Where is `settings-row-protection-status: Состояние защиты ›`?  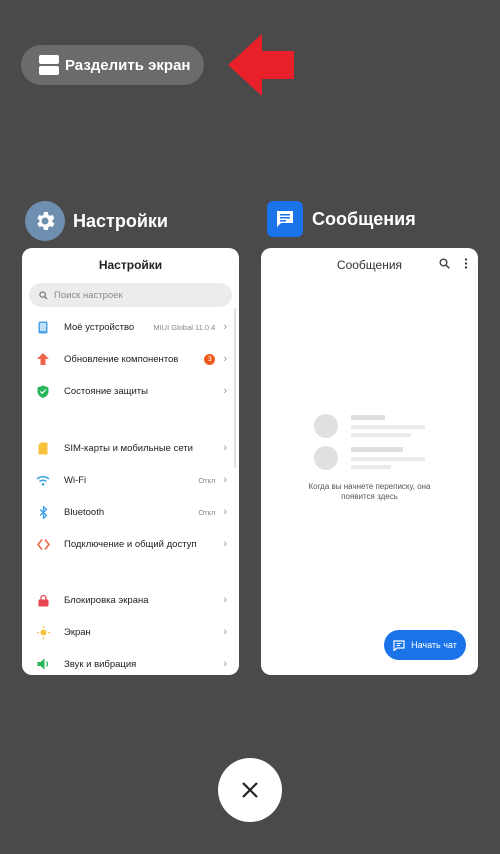 settings-row-protection-status: Состояние защиты › is located at coordinates (130, 391).